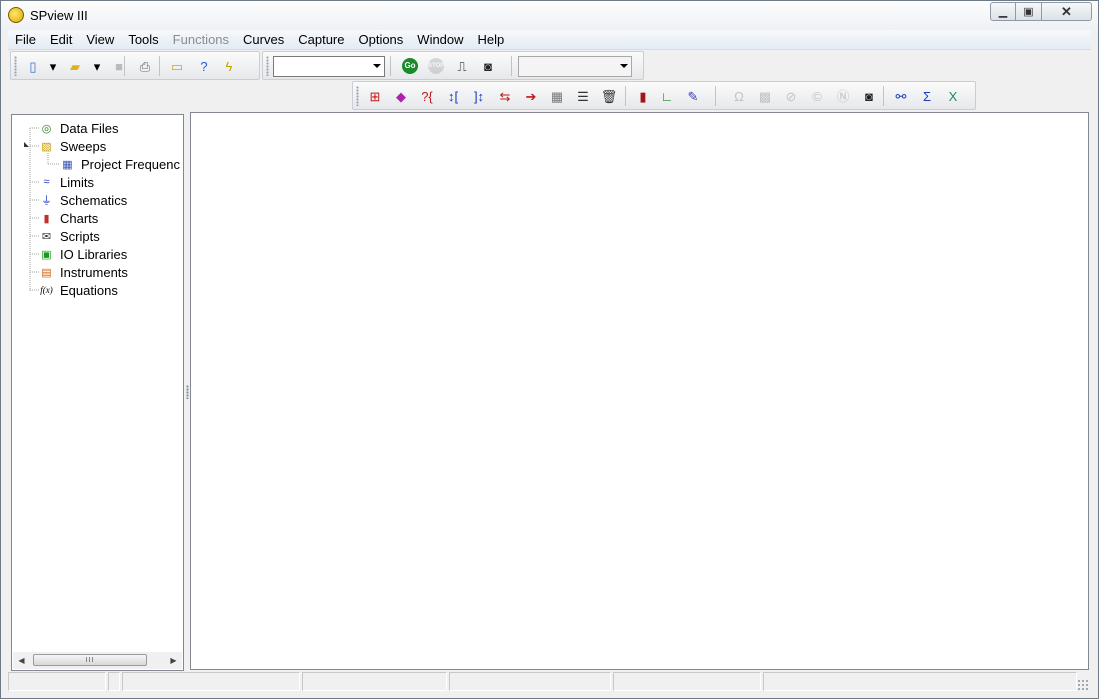  I want to click on go-button: Go, so click(410, 66).